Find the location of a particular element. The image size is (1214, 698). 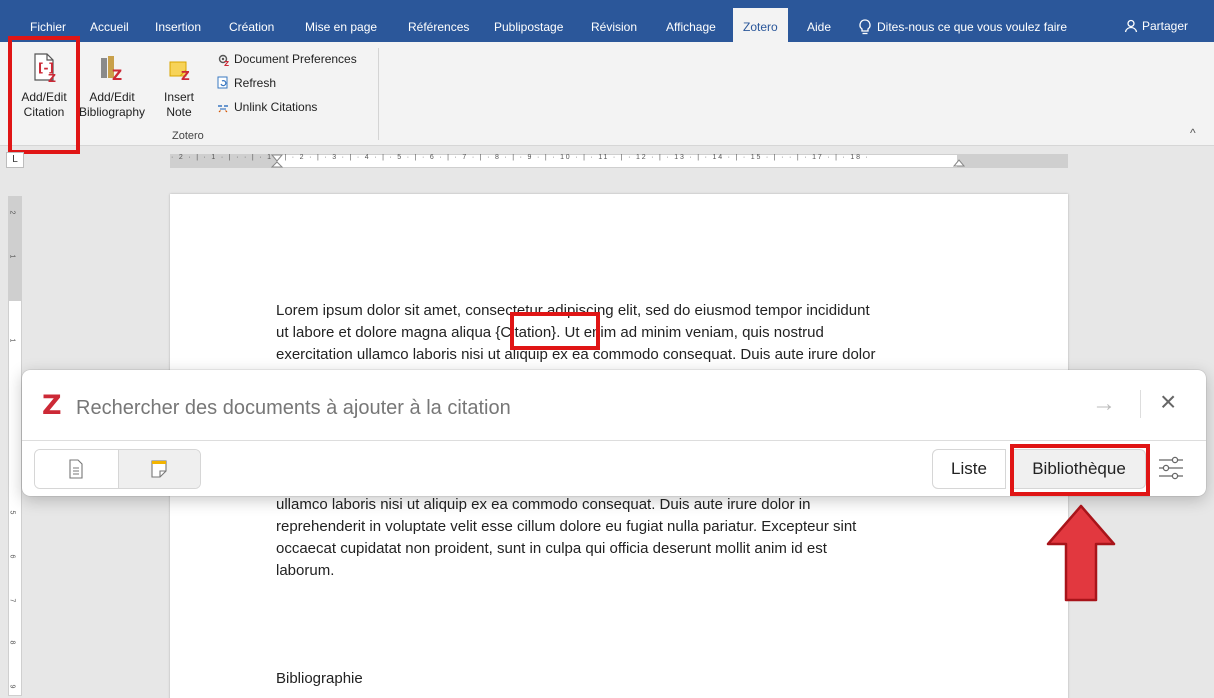

share-button: Partager is located at coordinates (1156, 26).